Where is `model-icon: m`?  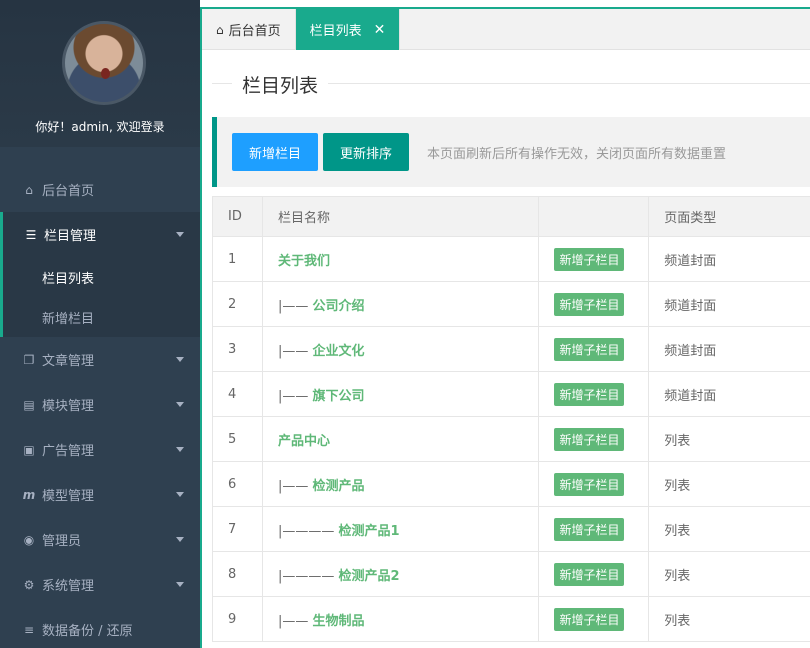
model-icon: m is located at coordinates (29, 494).